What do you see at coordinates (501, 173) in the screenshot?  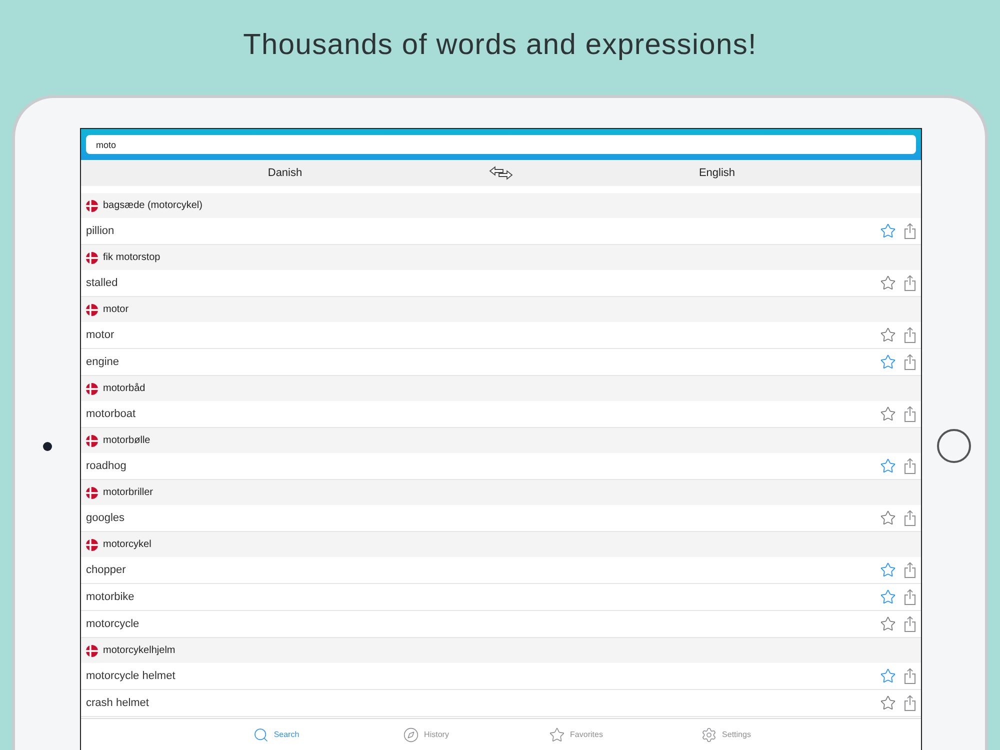 I see `swap-arrows-icon` at bounding box center [501, 173].